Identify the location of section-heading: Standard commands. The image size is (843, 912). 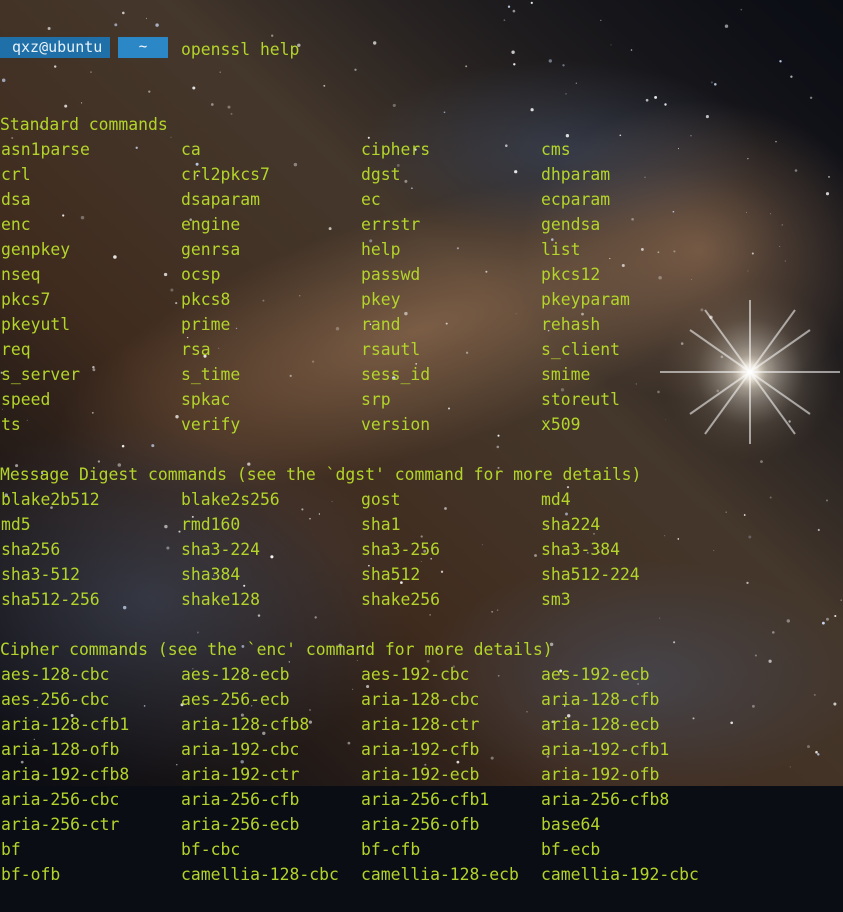
(84, 124).